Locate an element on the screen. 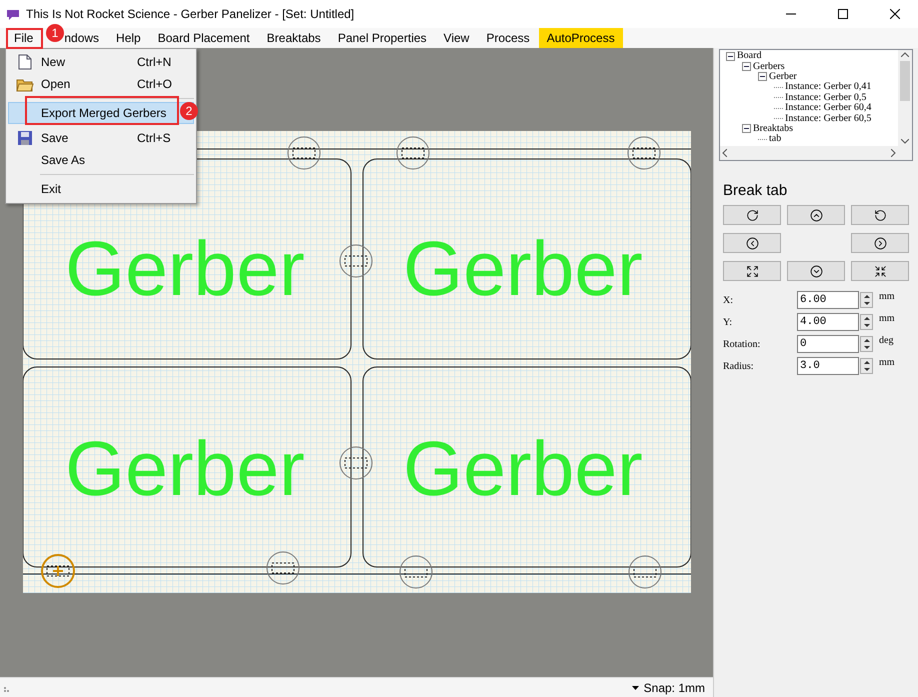 The image size is (918, 697). shrink-button is located at coordinates (880, 271).